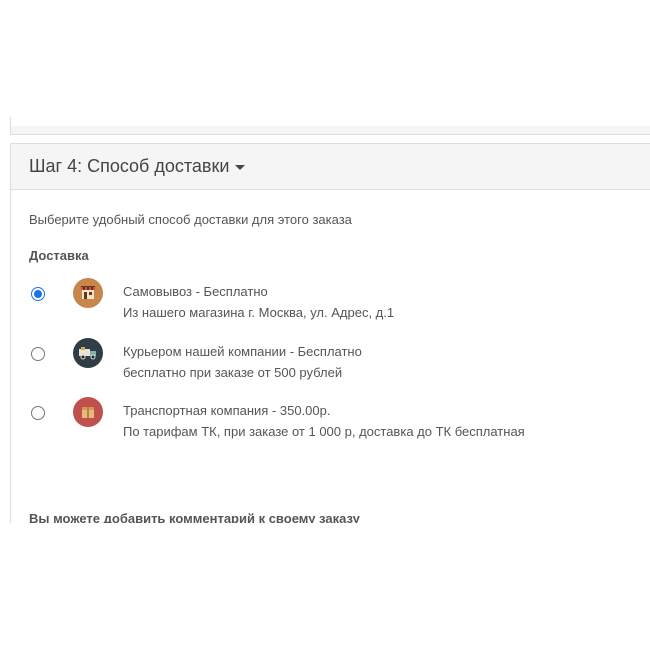 The width and height of the screenshot is (650, 650). Describe the element at coordinates (59, 255) in the screenshot. I see `delivery-section-label: Доставка` at that location.